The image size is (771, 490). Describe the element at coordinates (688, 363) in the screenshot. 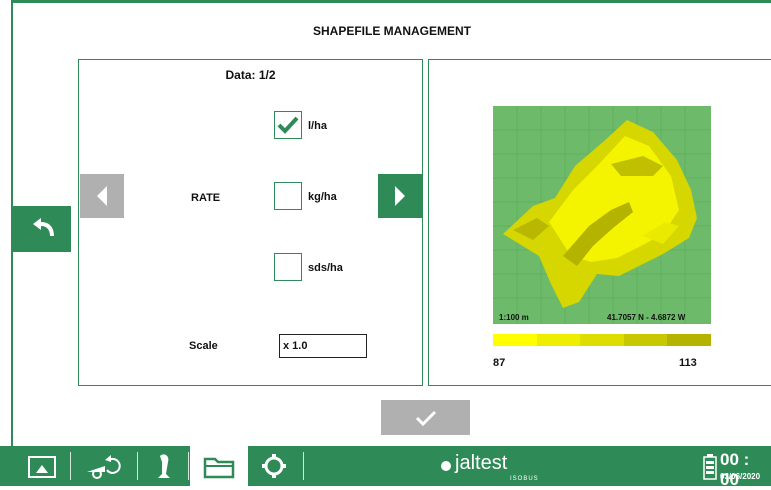

I see `legend-max-value: 113` at that location.